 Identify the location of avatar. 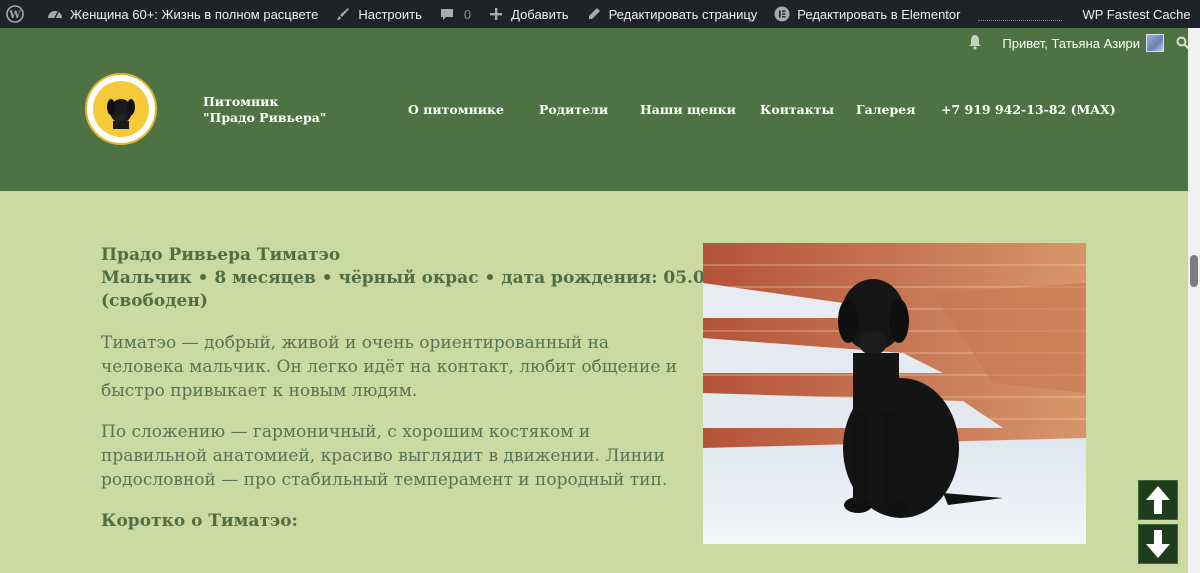
(1155, 43).